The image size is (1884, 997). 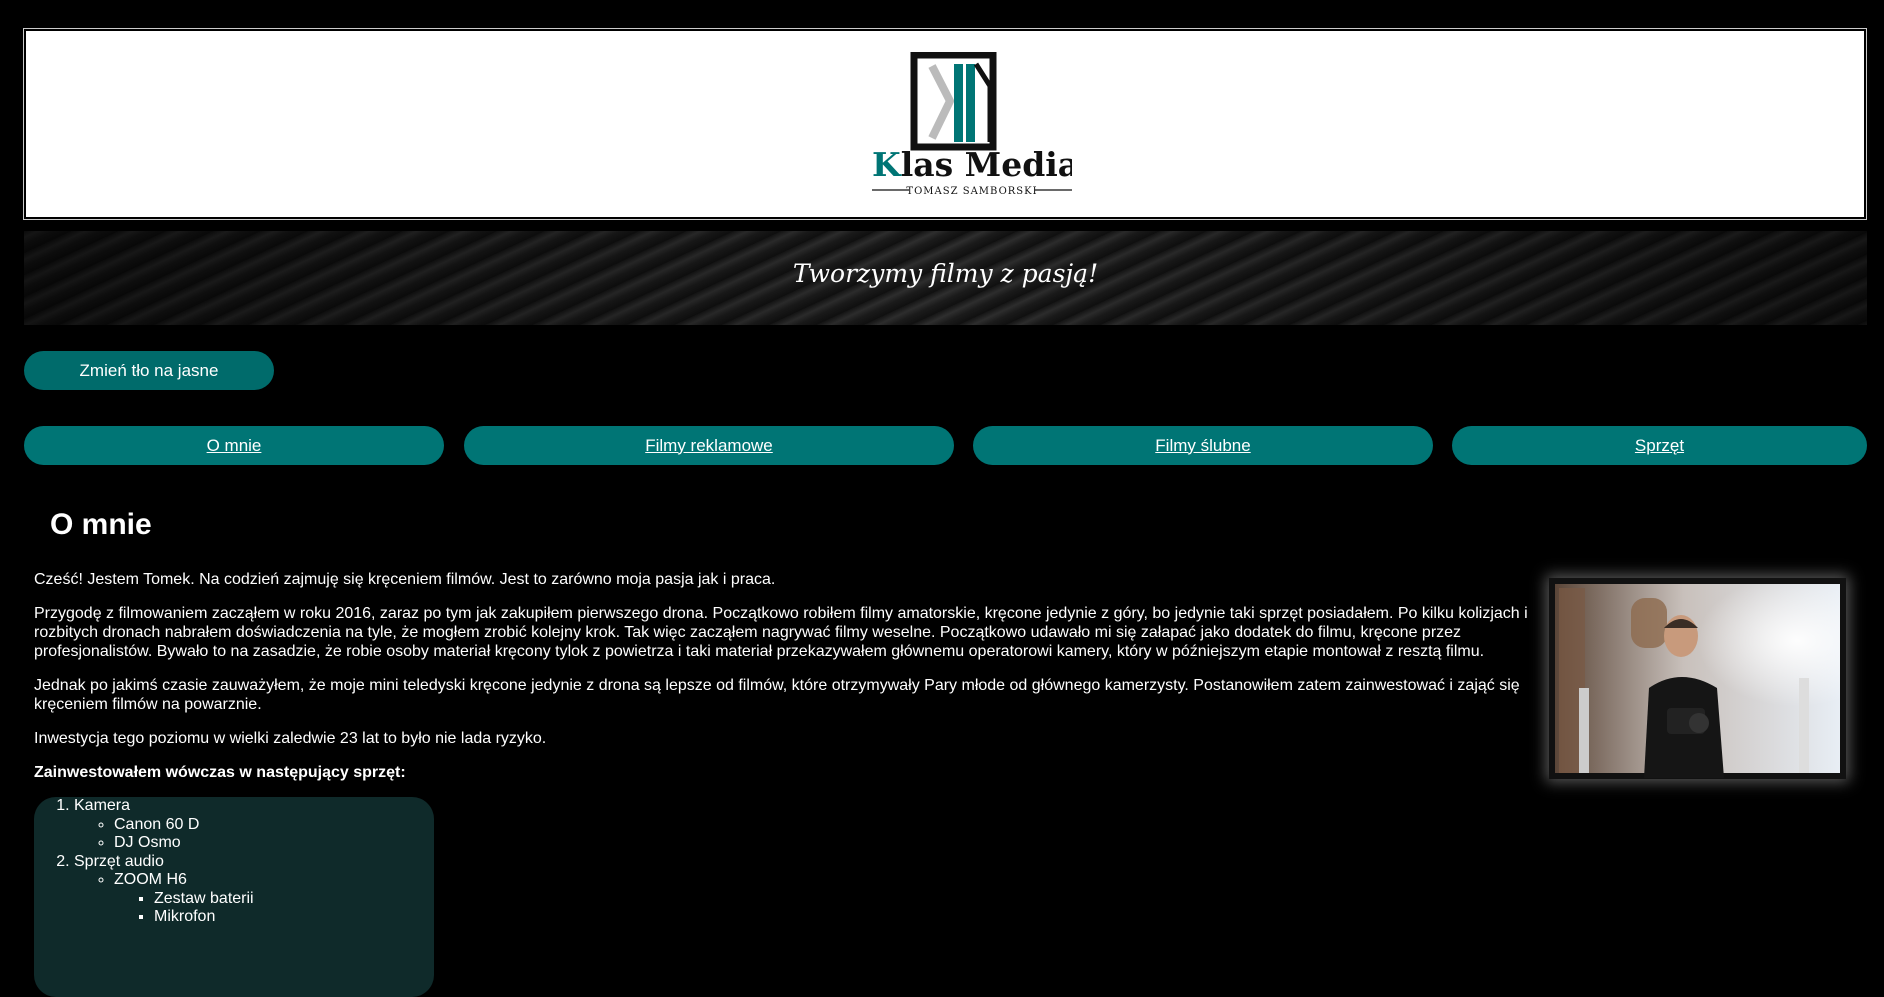 I want to click on gear-subitem: ZOOM H6 Zestaw baterii Mikrofon, so click(x=274, y=899).